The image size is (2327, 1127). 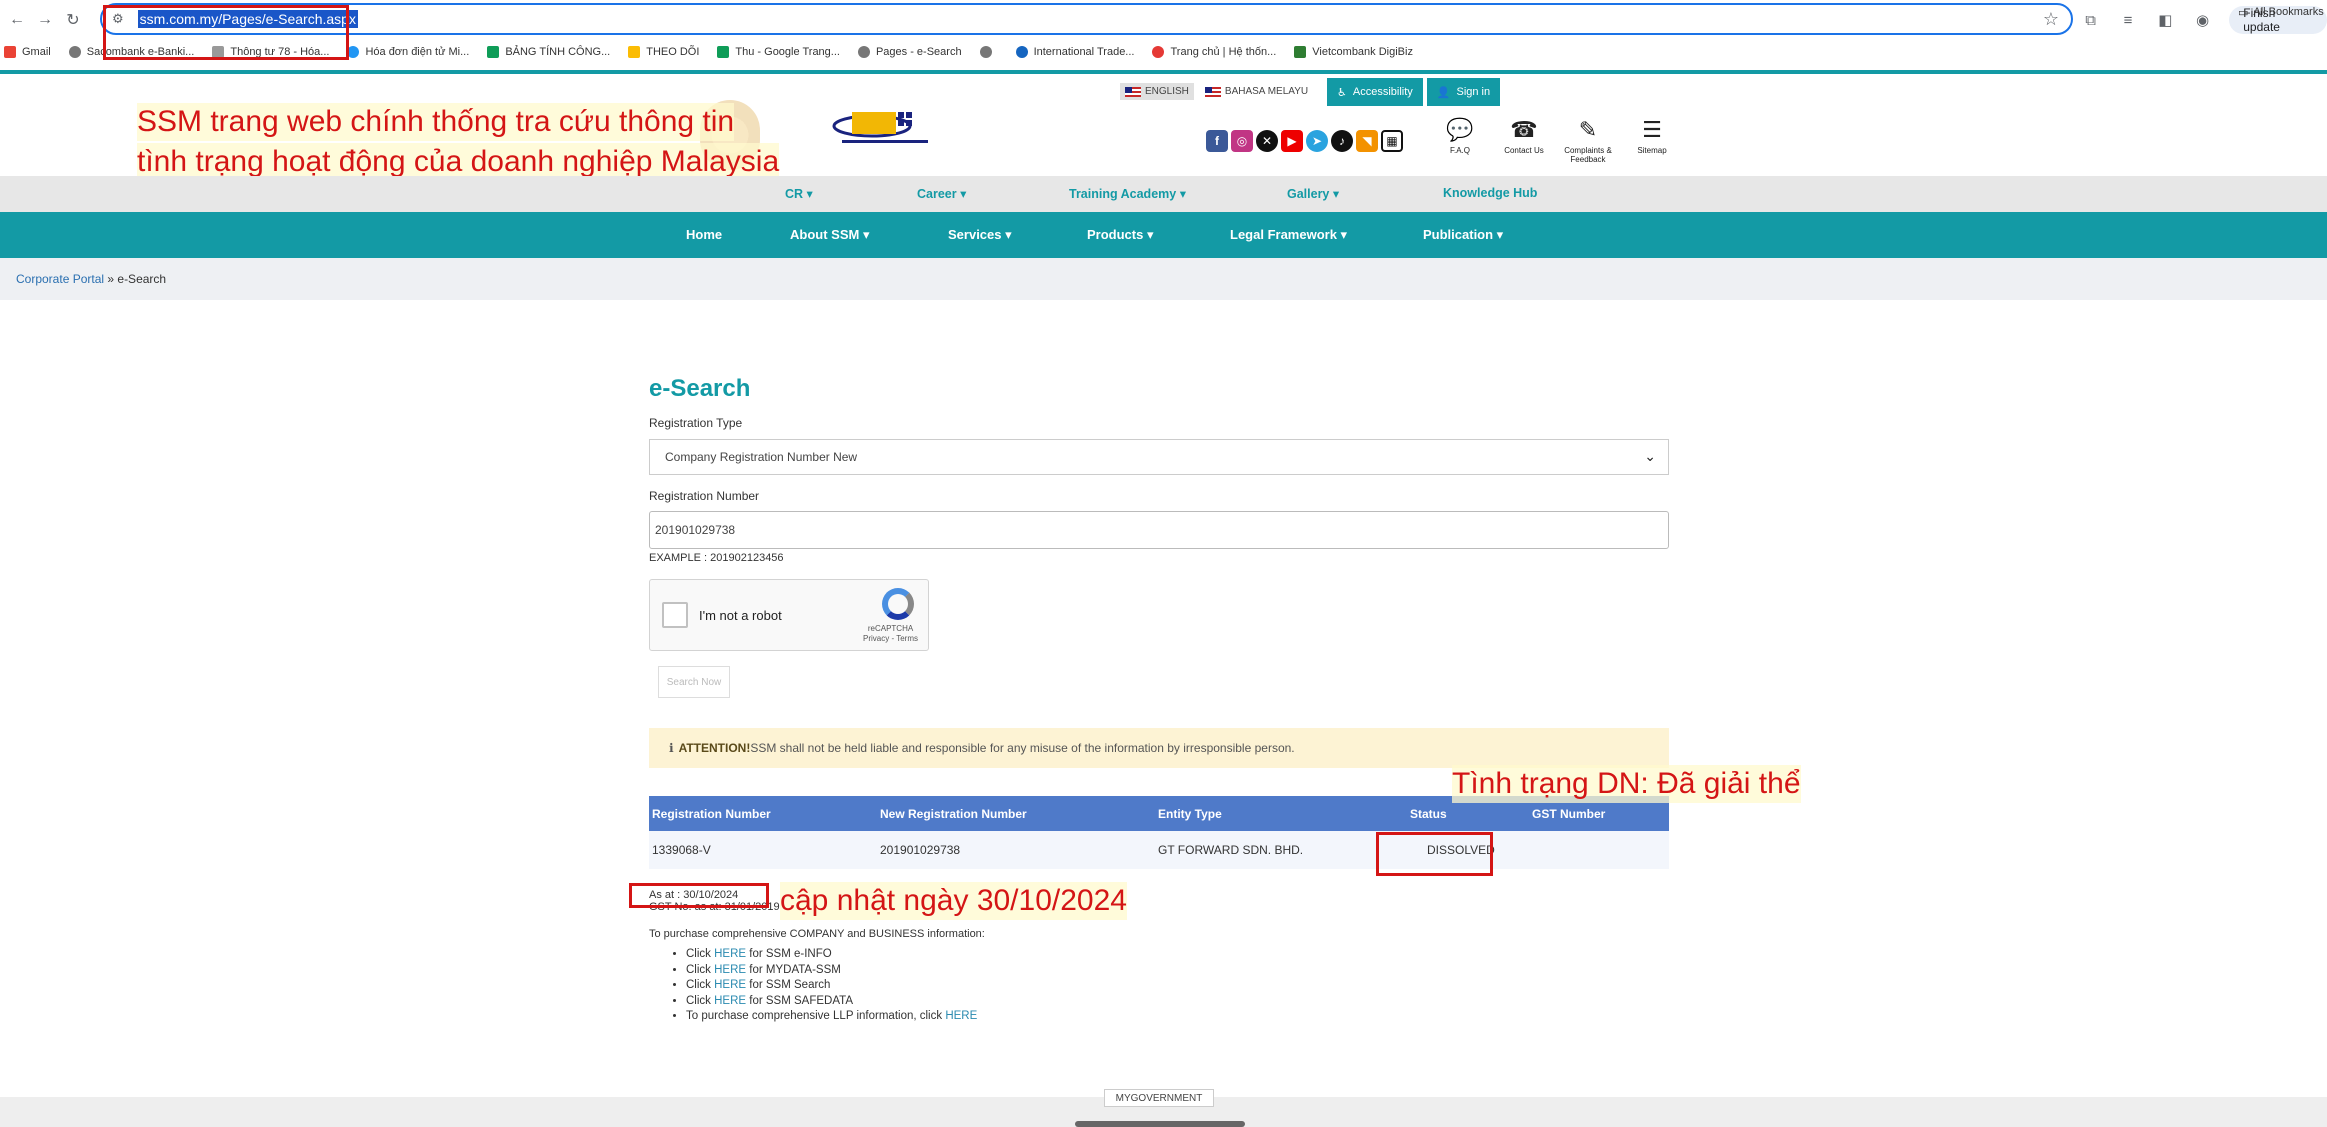 I want to click on reg-number-example: EXAMPLE : 201902123456, so click(x=716, y=558).